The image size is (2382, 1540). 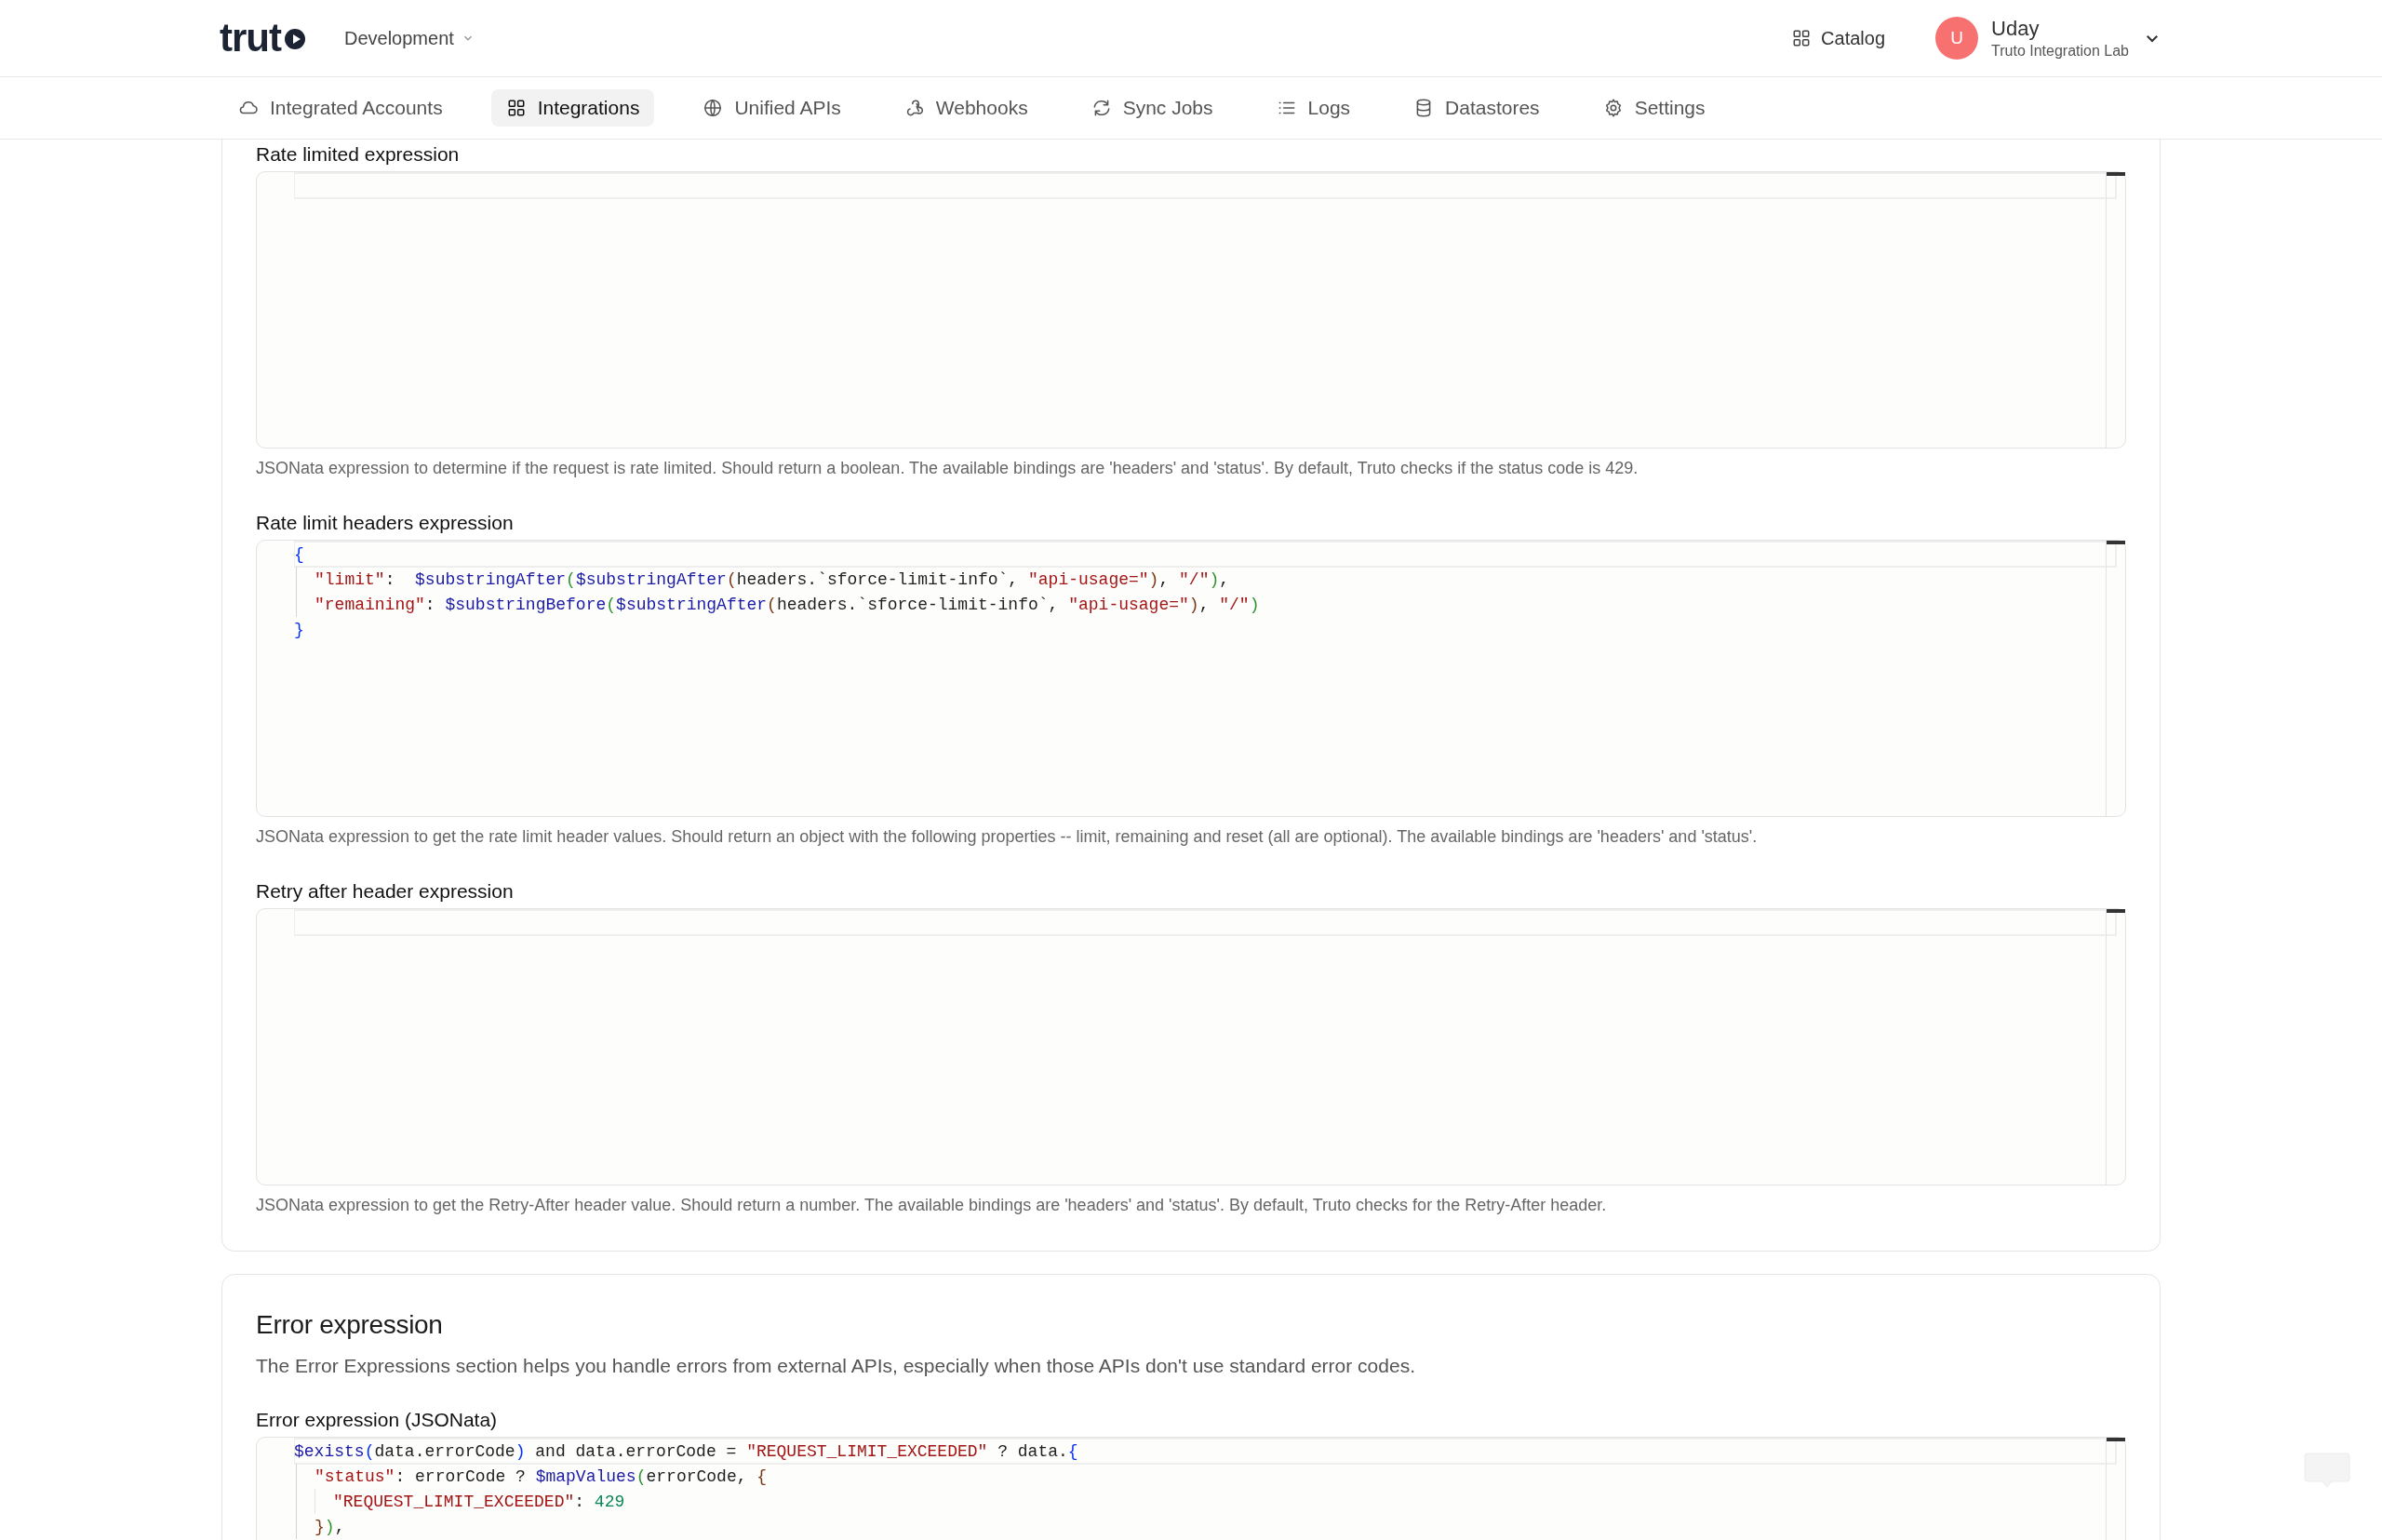 I want to click on code-line: {, so click(x=299, y=554).